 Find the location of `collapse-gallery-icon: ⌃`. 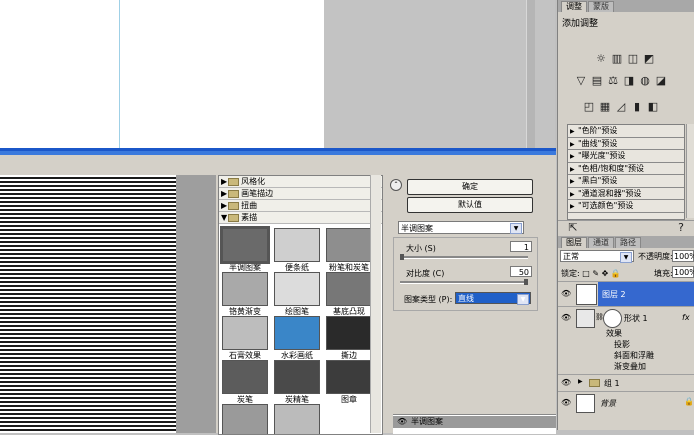

collapse-gallery-icon: ⌃ is located at coordinates (396, 185).